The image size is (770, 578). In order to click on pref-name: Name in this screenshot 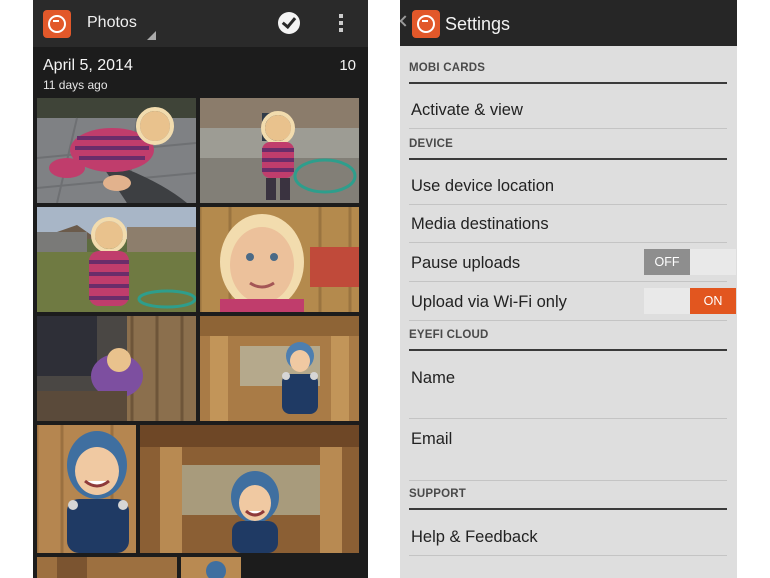, I will do `click(568, 385)`.